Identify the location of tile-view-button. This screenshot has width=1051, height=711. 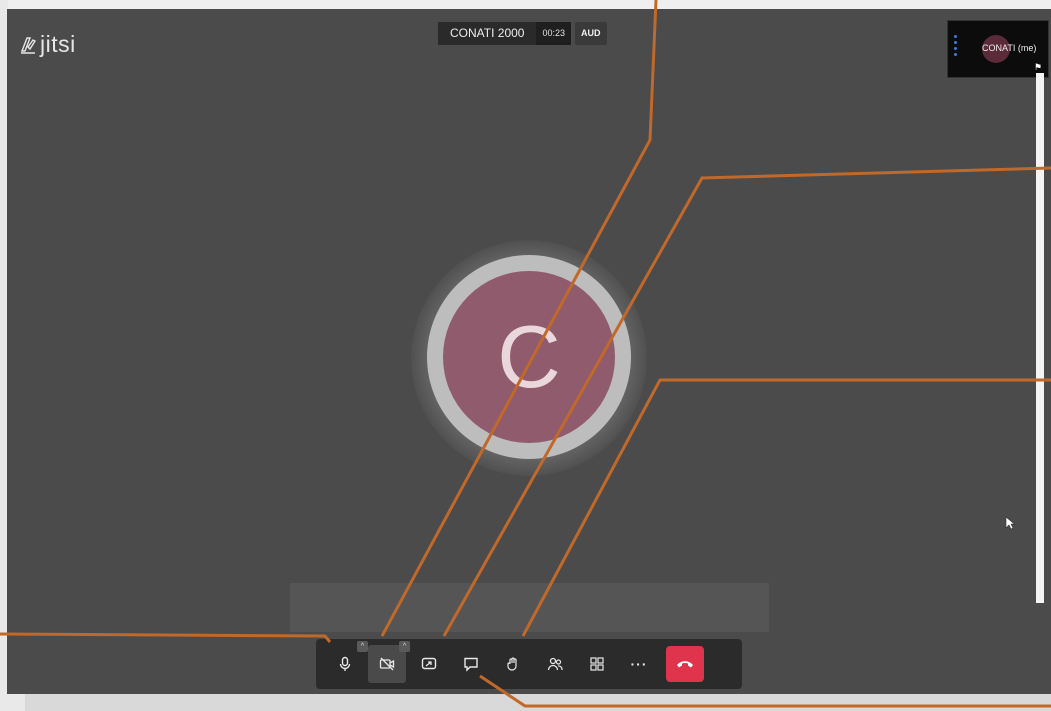
(597, 664).